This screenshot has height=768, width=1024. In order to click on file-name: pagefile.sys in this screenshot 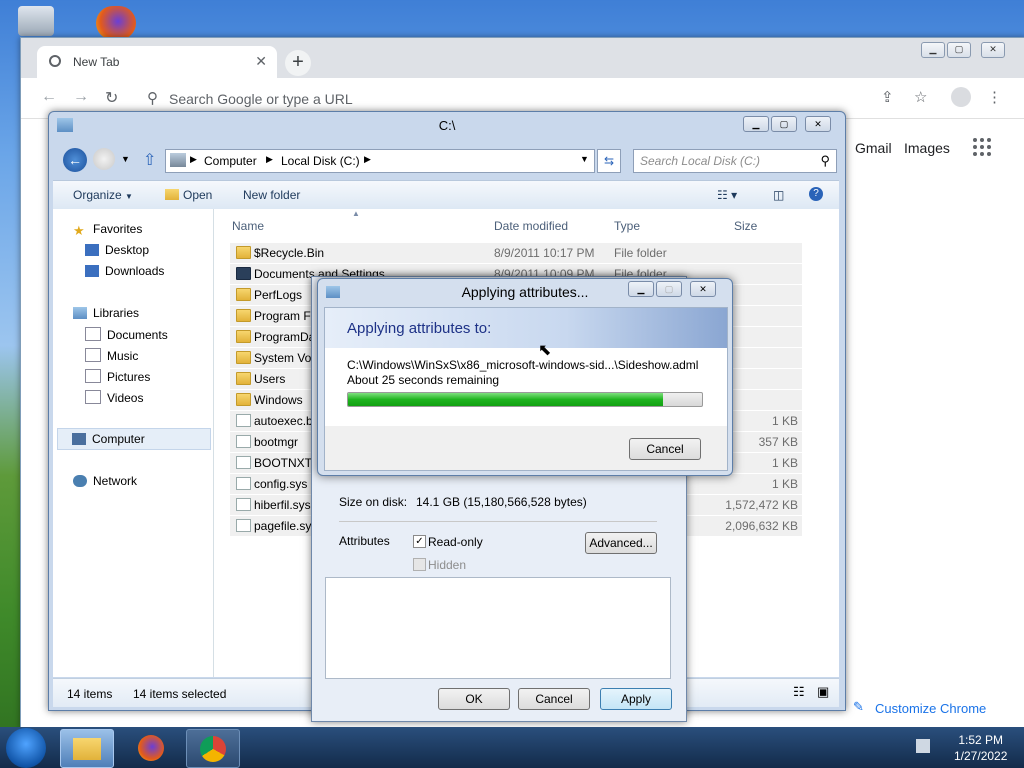, I will do `click(286, 526)`.